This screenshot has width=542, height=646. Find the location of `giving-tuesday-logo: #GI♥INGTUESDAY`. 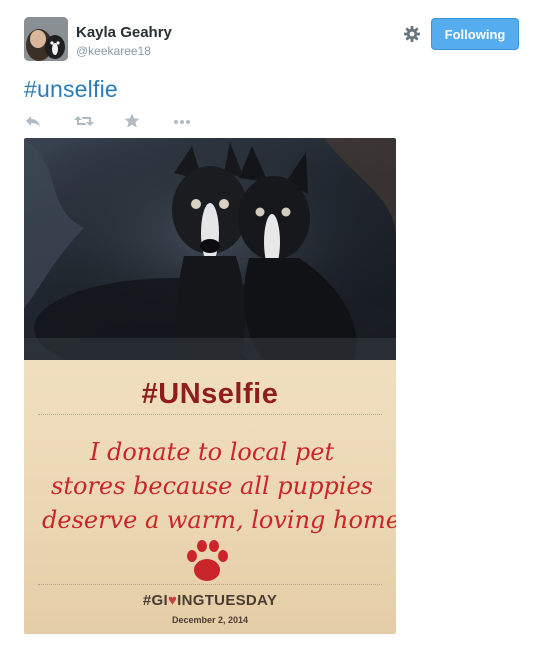

giving-tuesday-logo: #GI♥INGTUESDAY is located at coordinates (210, 600).